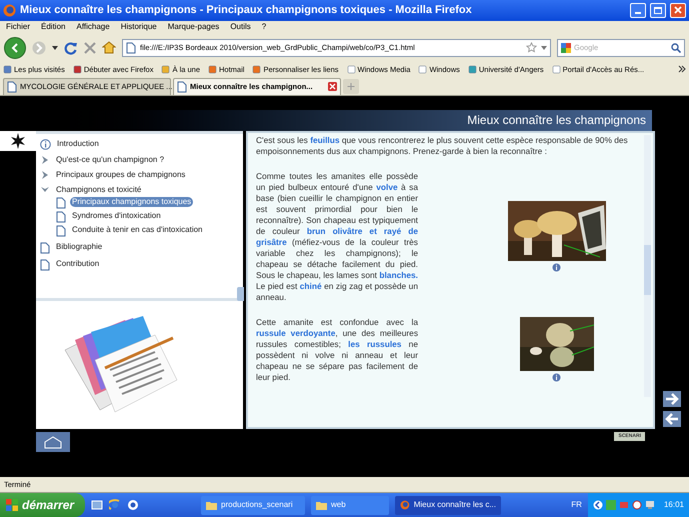  I want to click on toc-link: Conduite à tenir en cas d'intoxication, so click(137, 229).